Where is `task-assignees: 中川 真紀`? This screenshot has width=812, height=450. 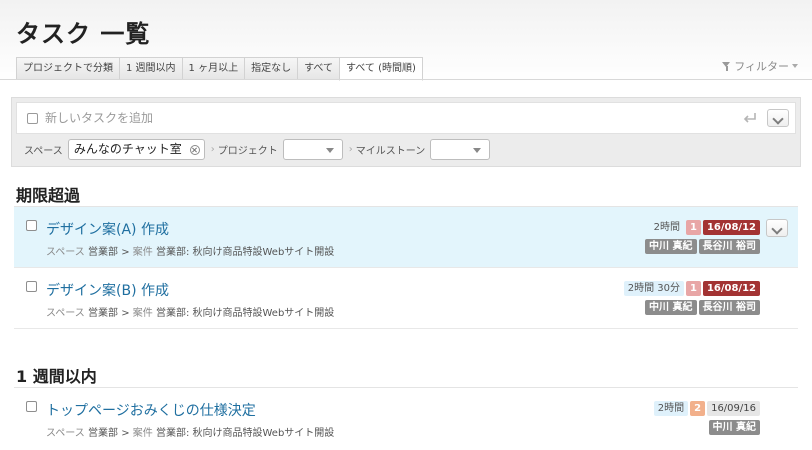 task-assignees: 中川 真紀 is located at coordinates (734, 427).